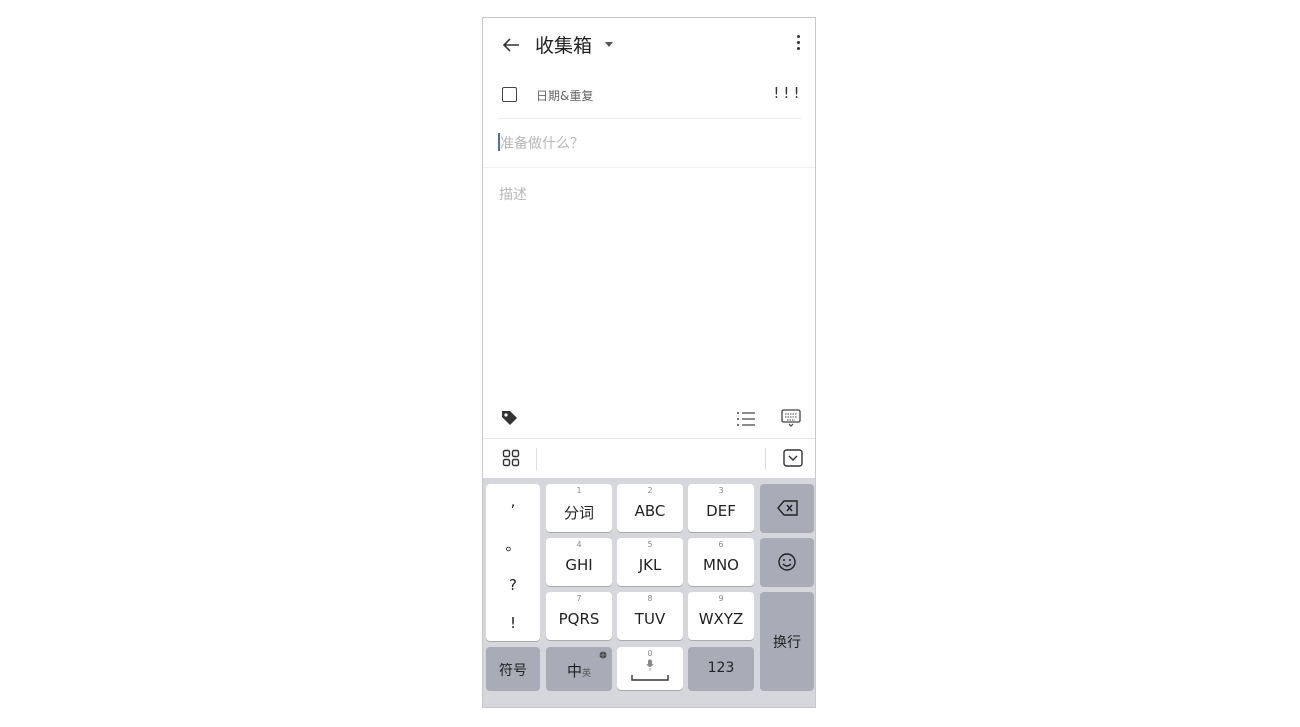 The image size is (1300, 727). What do you see at coordinates (513, 562) in the screenshot?
I see `punctuation-column: , 。 ? !` at bounding box center [513, 562].